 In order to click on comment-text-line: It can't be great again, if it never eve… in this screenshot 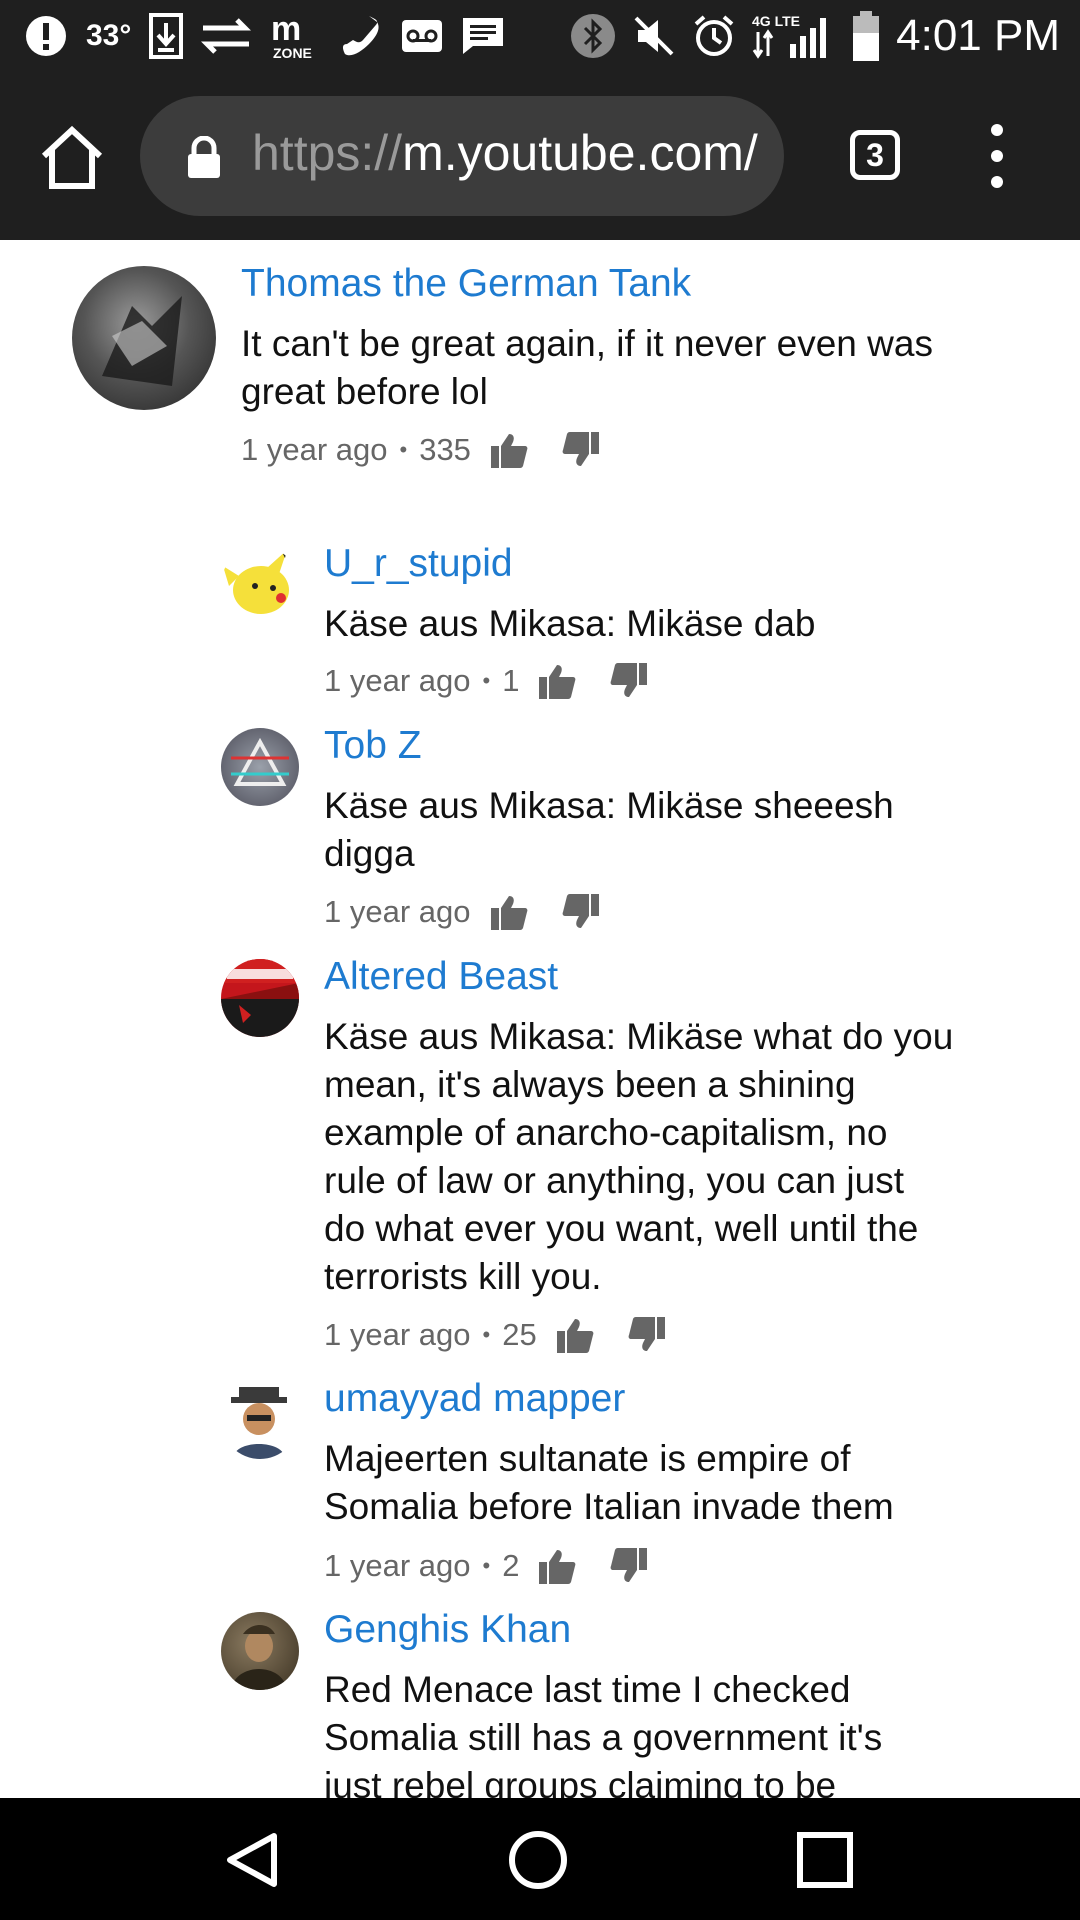, I will do `click(587, 343)`.